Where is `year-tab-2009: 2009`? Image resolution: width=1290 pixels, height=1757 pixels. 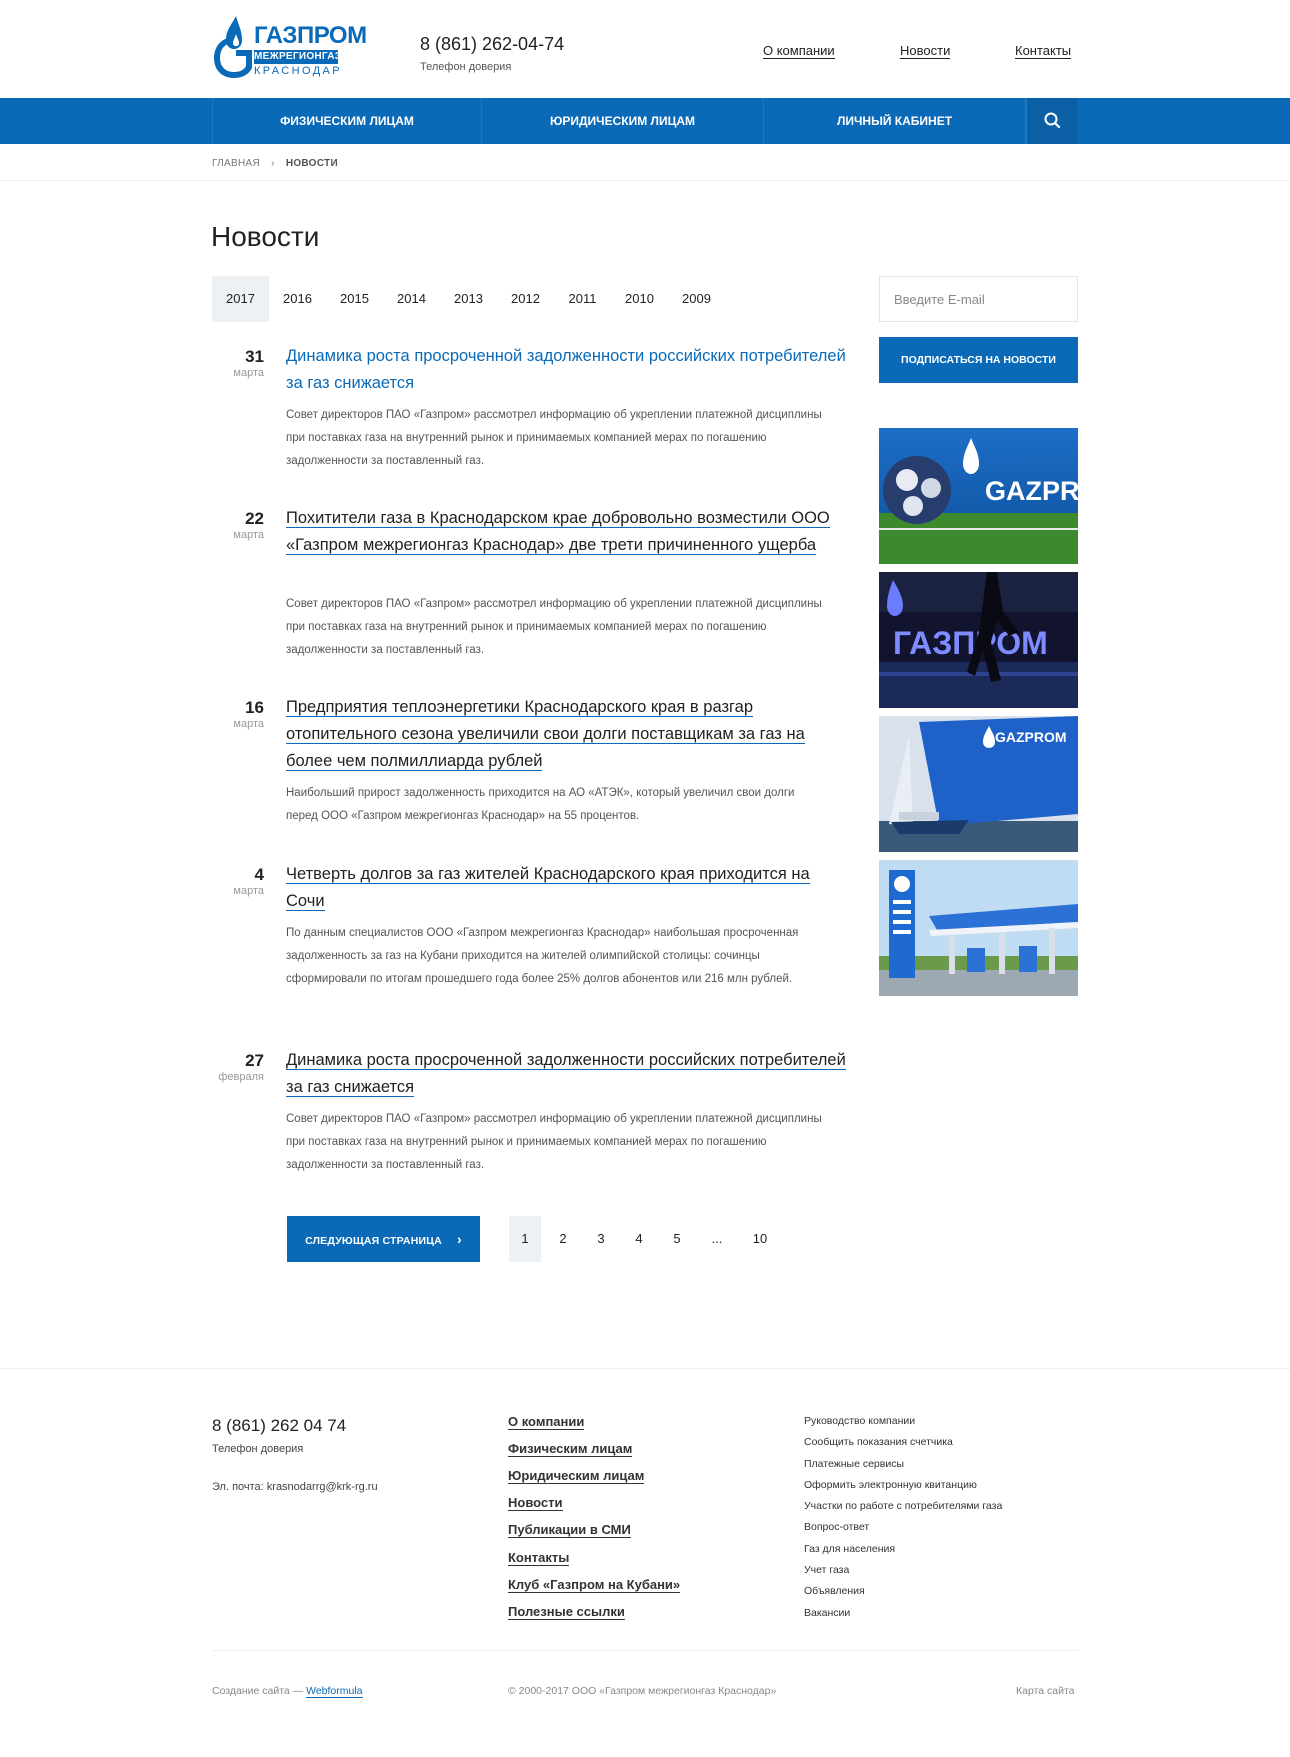 year-tab-2009: 2009 is located at coordinates (696, 299).